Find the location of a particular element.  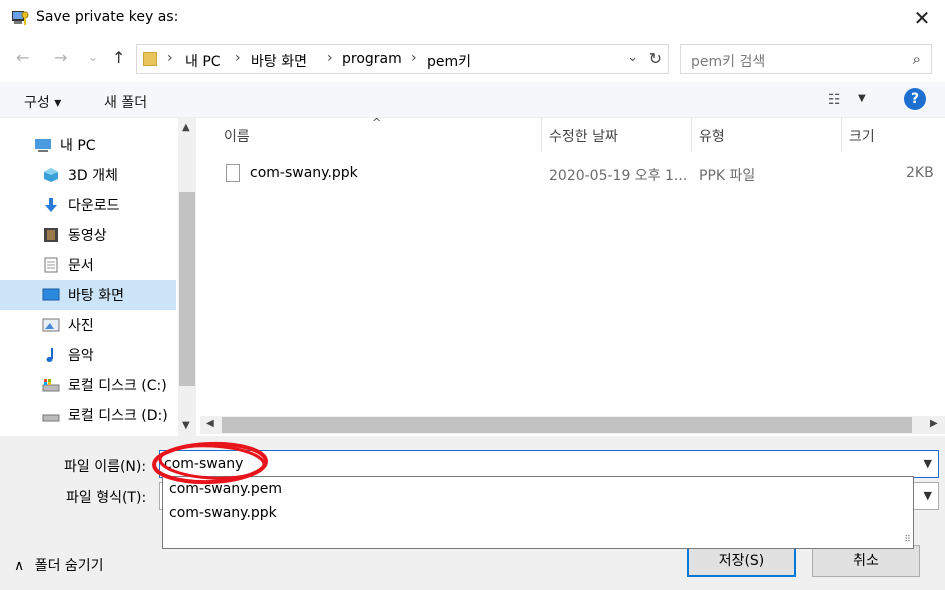

search-icon: ⌕ is located at coordinates (917, 59).